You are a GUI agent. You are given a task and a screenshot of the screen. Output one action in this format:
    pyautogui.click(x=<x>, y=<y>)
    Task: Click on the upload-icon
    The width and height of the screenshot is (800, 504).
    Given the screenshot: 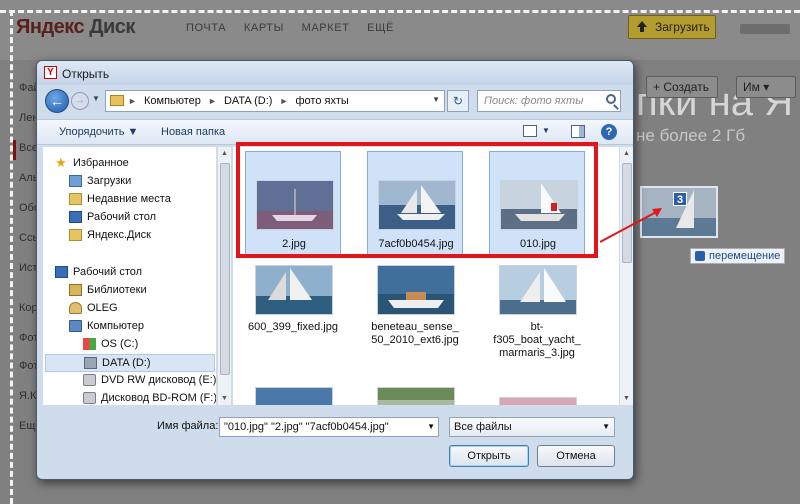 What is the action you would take?
    pyautogui.click(x=642, y=27)
    